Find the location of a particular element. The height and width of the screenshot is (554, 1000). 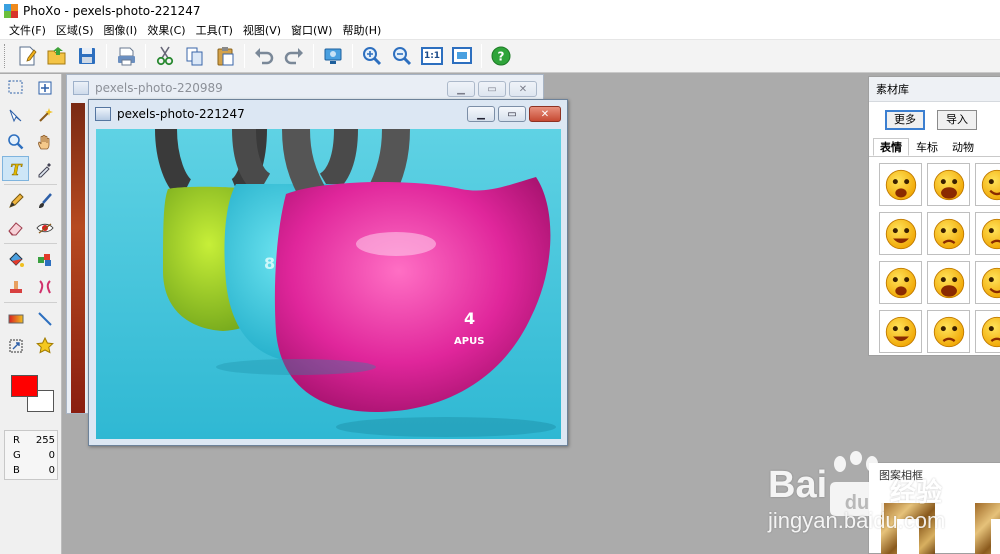

crying-face-icon is located at coordinates (987, 233).